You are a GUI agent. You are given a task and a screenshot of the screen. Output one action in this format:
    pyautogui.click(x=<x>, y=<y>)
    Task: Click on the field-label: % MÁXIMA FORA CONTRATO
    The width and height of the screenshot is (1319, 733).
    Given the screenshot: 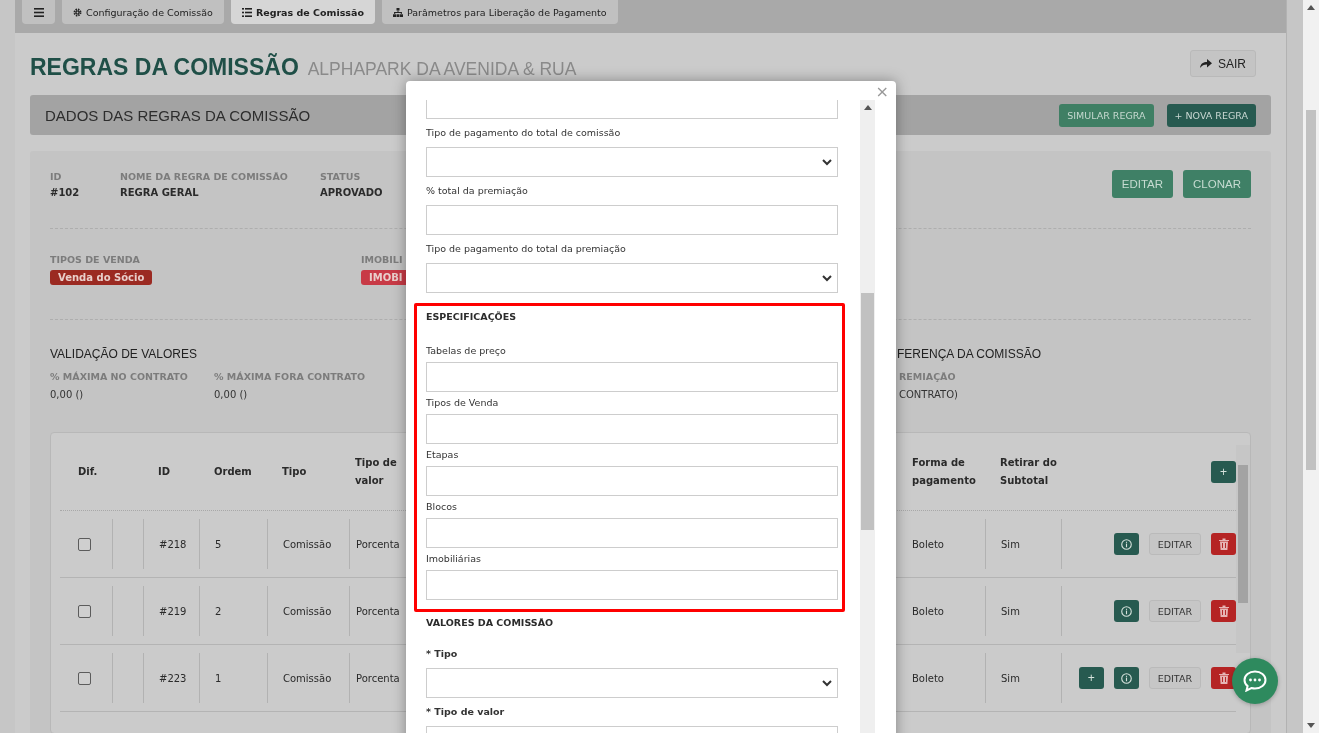 What is the action you would take?
    pyautogui.click(x=290, y=376)
    